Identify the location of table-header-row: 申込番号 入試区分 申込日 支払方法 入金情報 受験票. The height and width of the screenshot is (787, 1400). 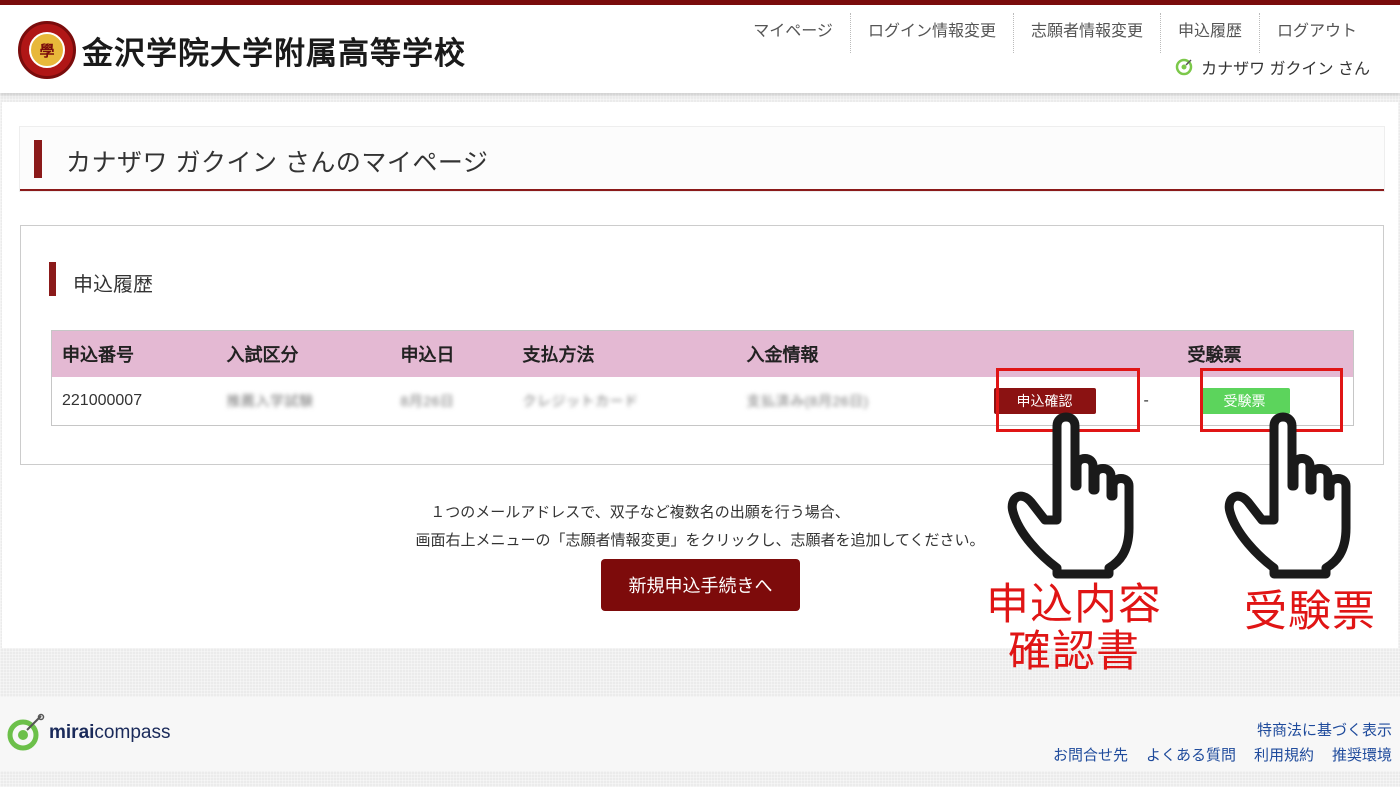
(702, 353).